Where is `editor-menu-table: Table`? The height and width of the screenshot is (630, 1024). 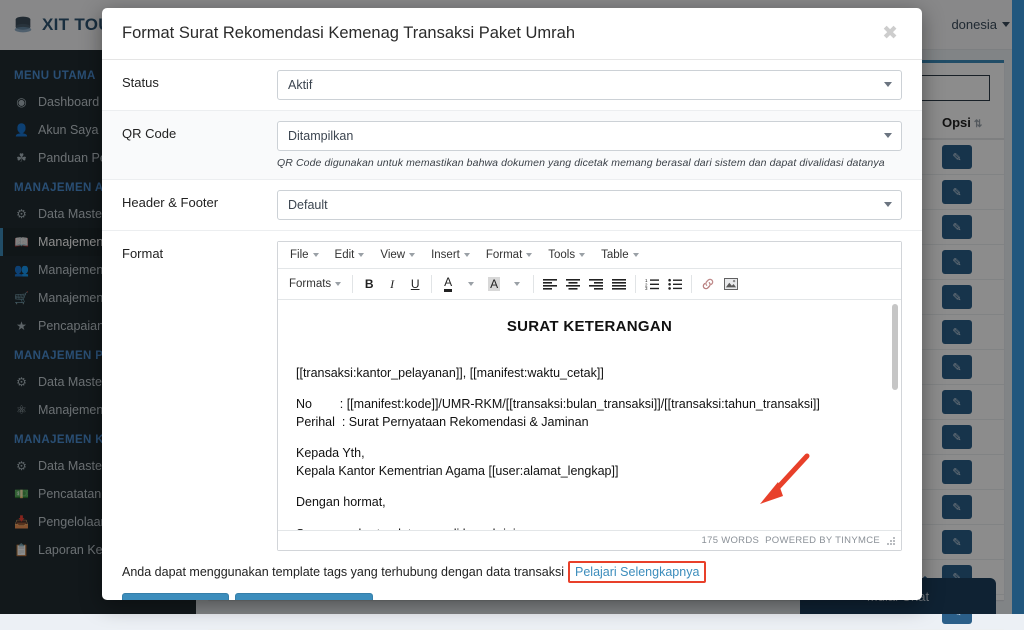 editor-menu-table: Table is located at coordinates (620, 255).